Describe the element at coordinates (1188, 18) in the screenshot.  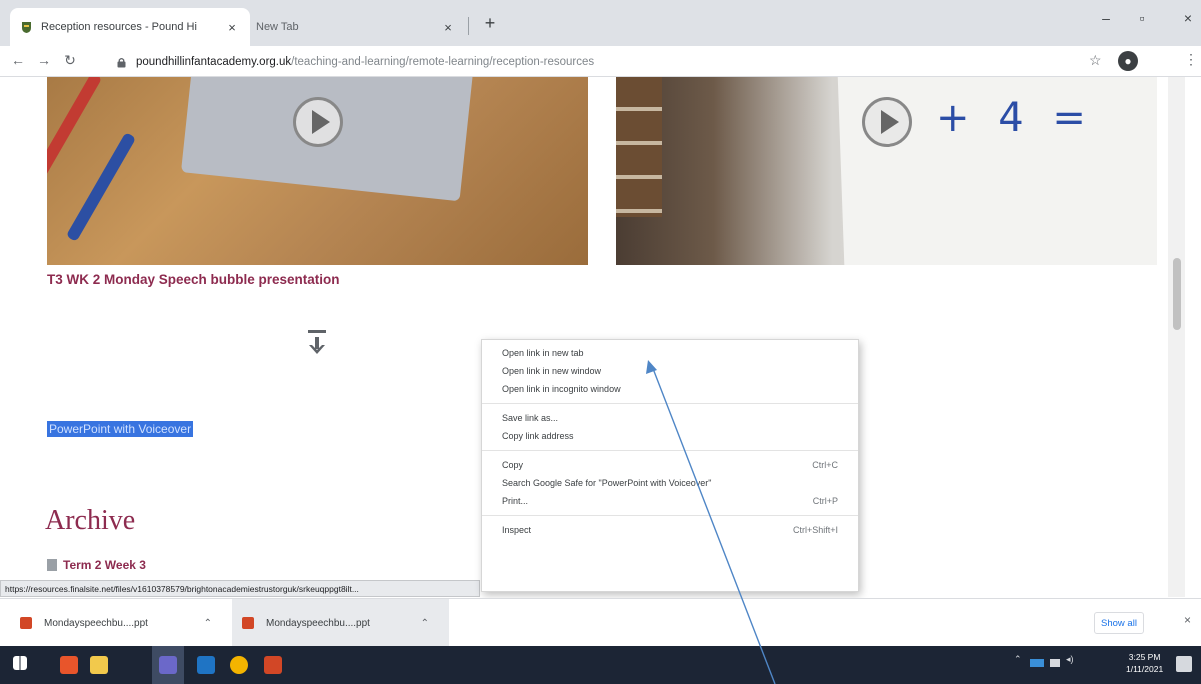
I see `close-window-button: ×` at that location.